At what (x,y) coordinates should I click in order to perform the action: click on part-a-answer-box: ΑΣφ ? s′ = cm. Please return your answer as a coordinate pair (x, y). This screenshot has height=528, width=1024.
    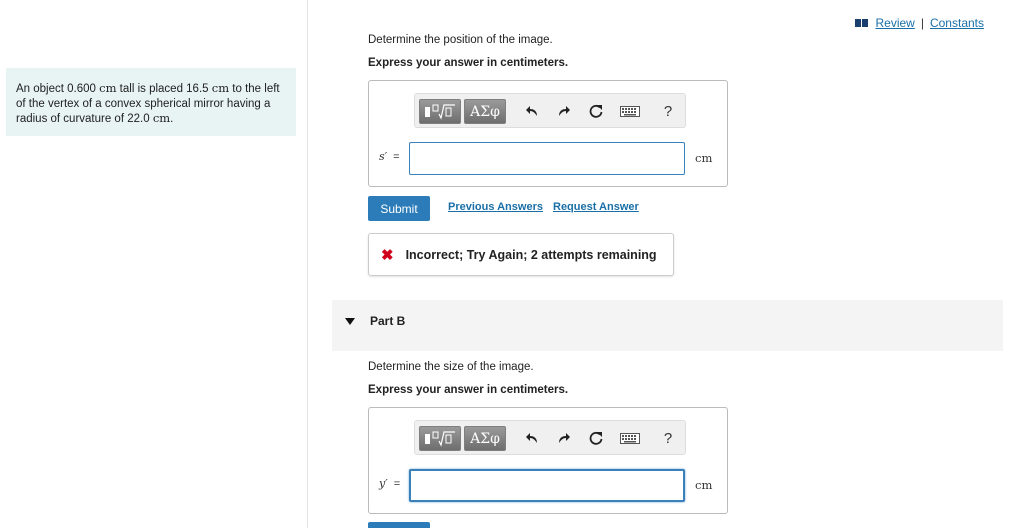
    Looking at the image, I should click on (548, 133).